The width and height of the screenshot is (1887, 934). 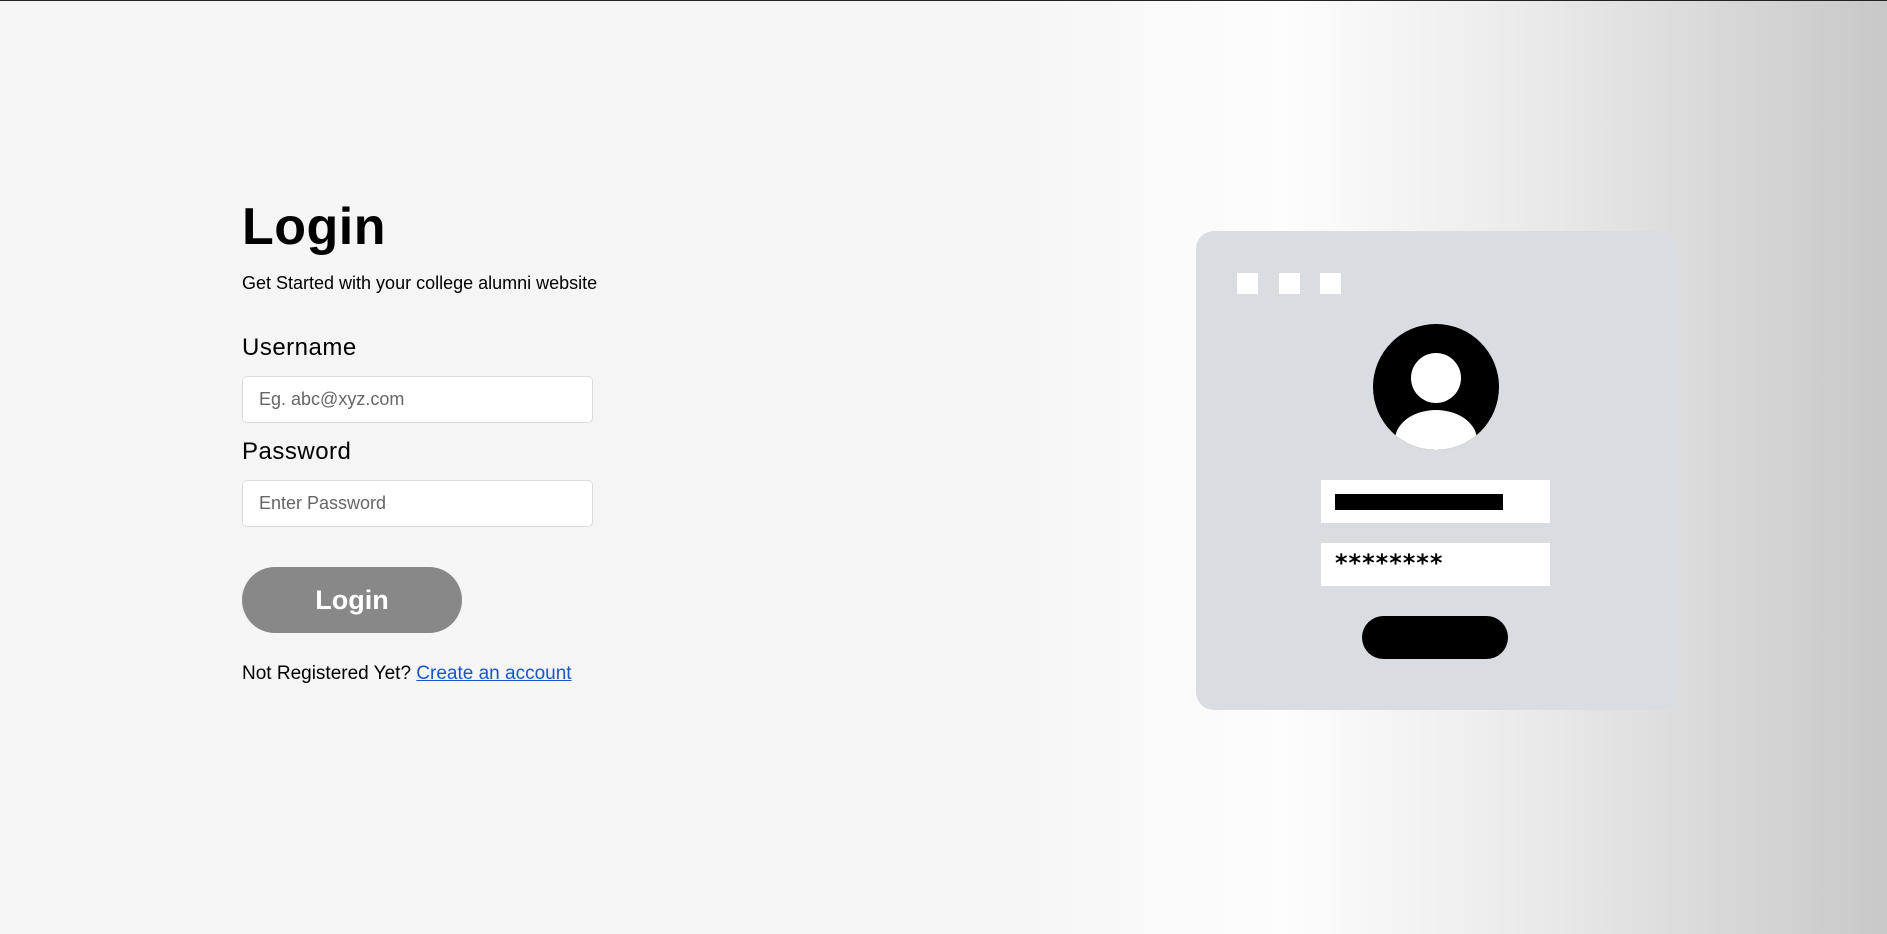 I want to click on avatar-body, so click(x=1436, y=430).